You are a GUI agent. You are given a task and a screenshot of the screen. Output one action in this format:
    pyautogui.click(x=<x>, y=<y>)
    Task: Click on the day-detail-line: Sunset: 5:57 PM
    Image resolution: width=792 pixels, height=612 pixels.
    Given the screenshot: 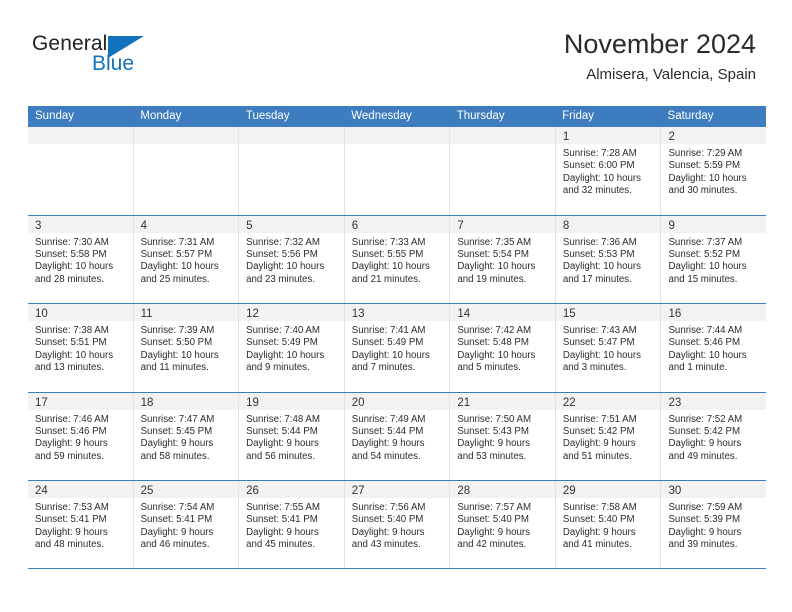 What is the action you would take?
    pyautogui.click(x=176, y=254)
    